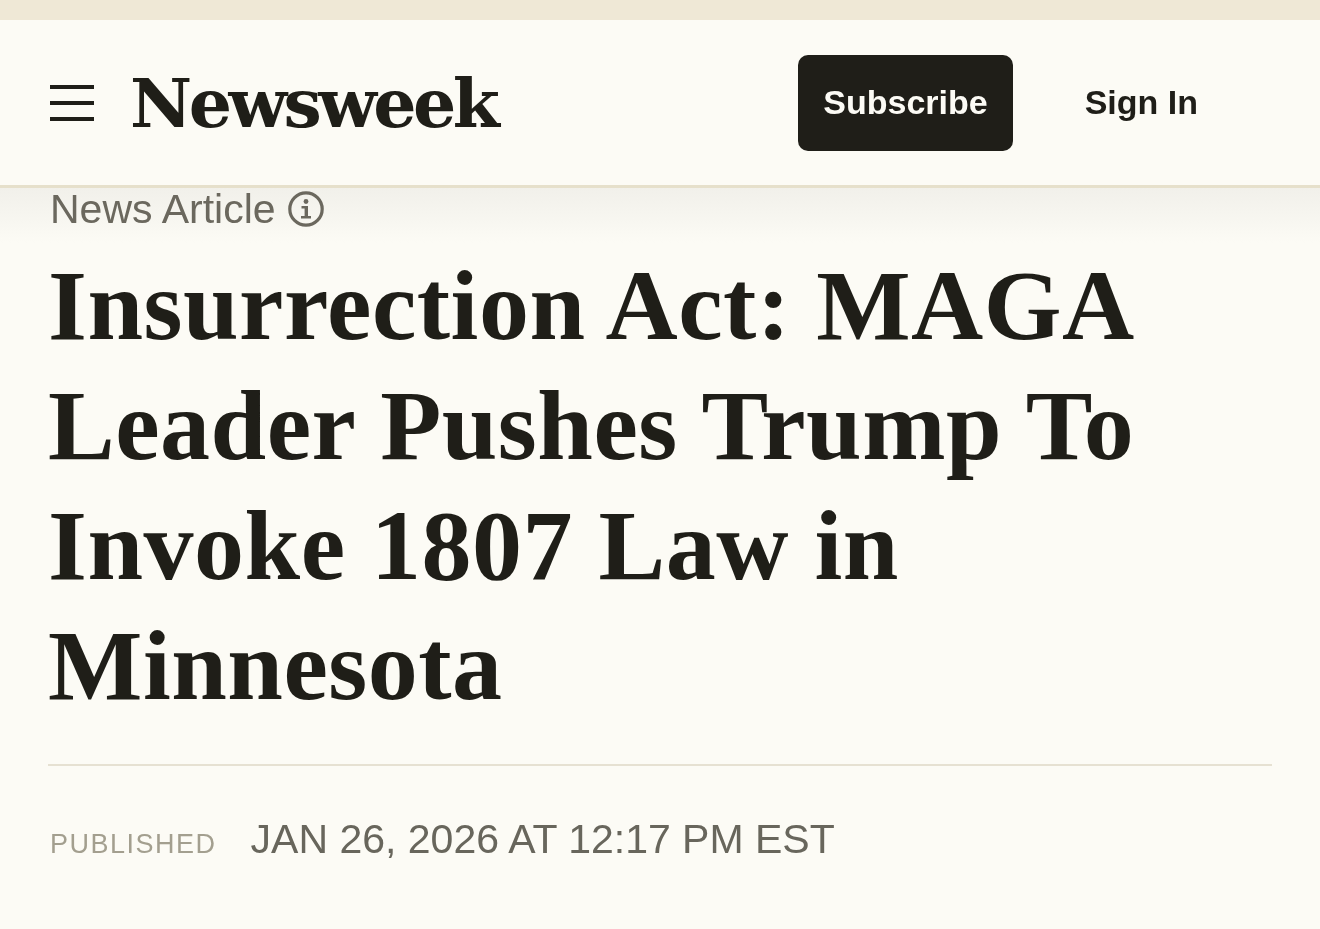  I want to click on article-type-label: News Article, so click(163, 209).